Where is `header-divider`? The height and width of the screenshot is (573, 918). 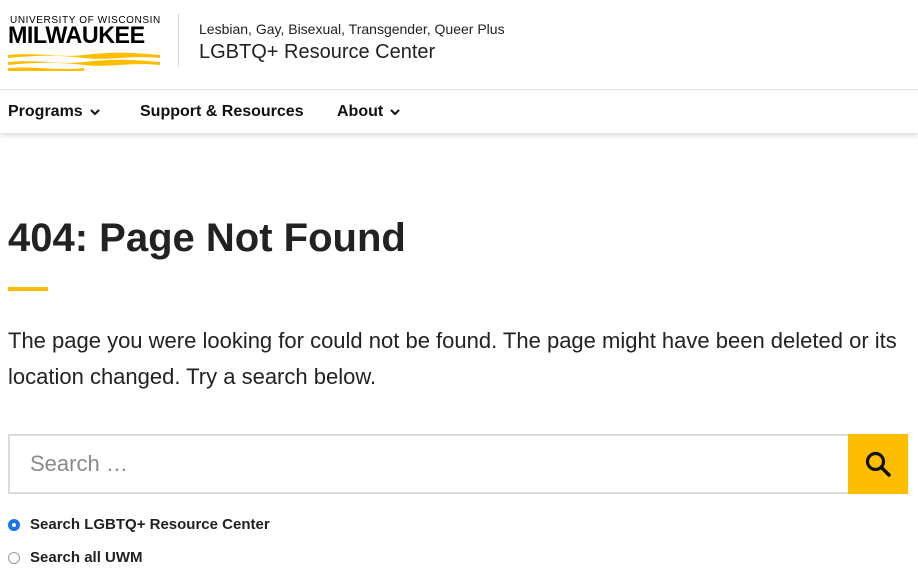 header-divider is located at coordinates (178, 40).